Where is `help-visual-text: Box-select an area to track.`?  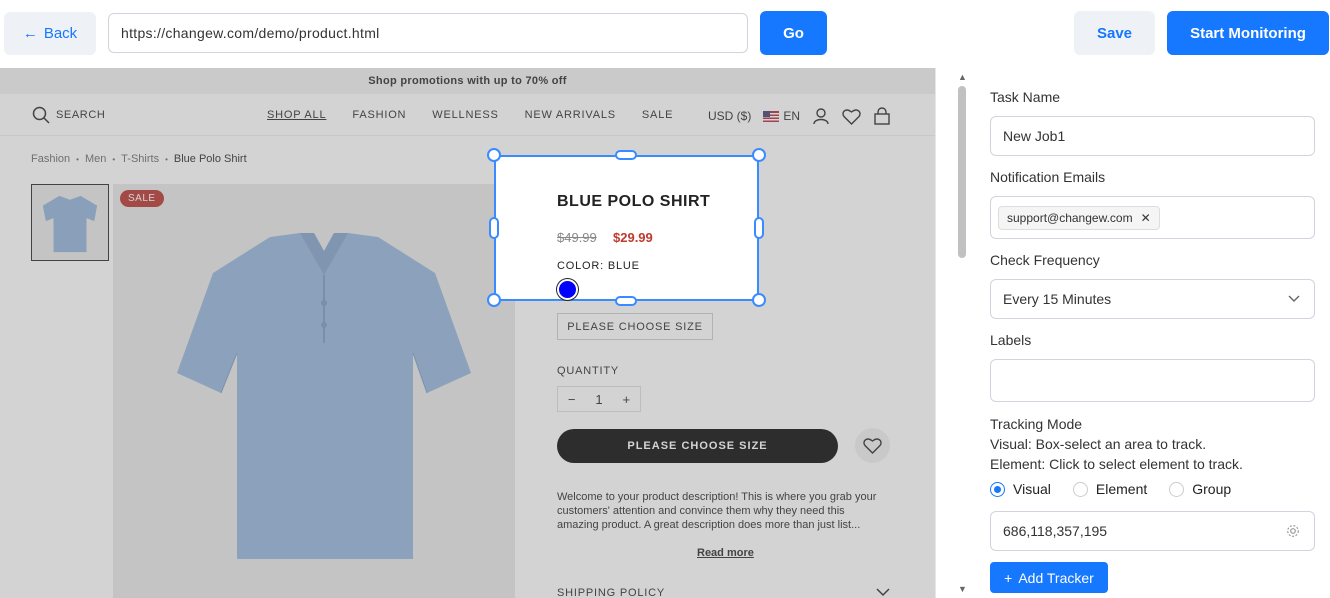
help-visual-text: Box-select an area to track. is located at coordinates (1121, 444).